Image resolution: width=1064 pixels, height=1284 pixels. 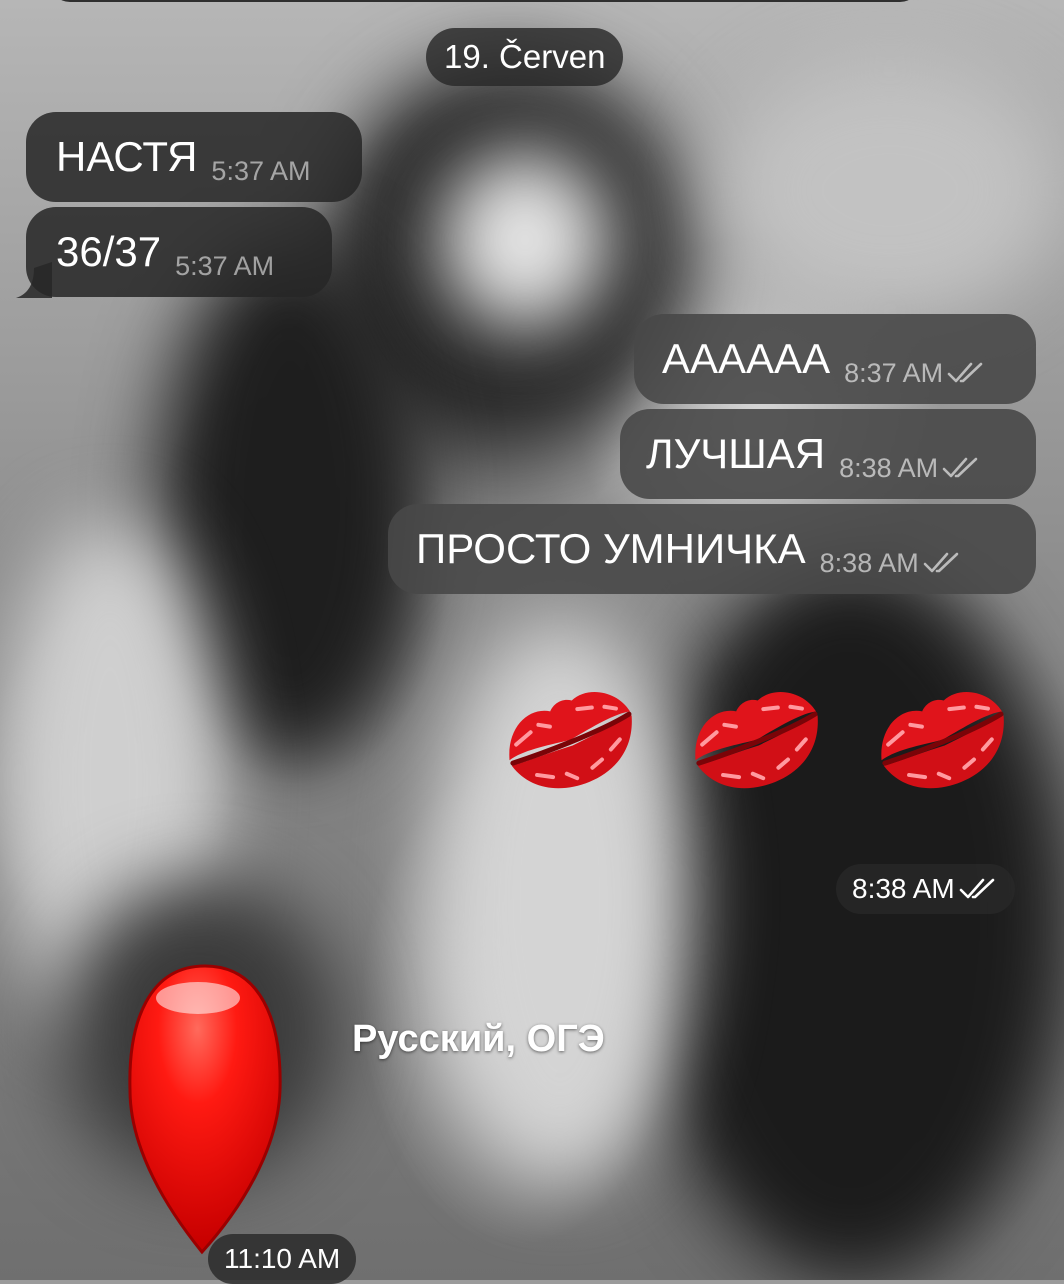 I want to click on bubble-tail-icon, so click(x=34, y=280).